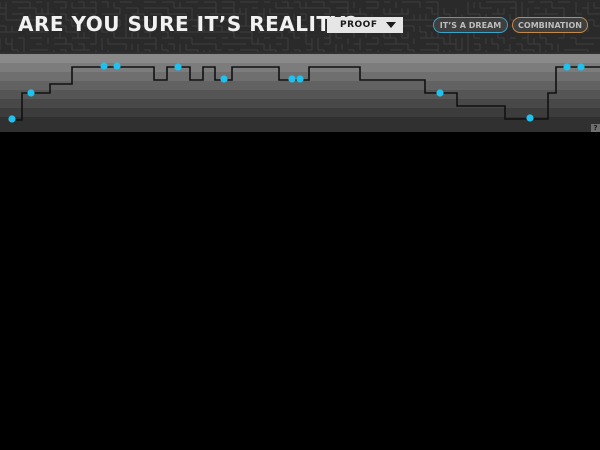 This screenshot has height=450, width=600. I want to click on combination-button: COMBINATION, so click(550, 25).